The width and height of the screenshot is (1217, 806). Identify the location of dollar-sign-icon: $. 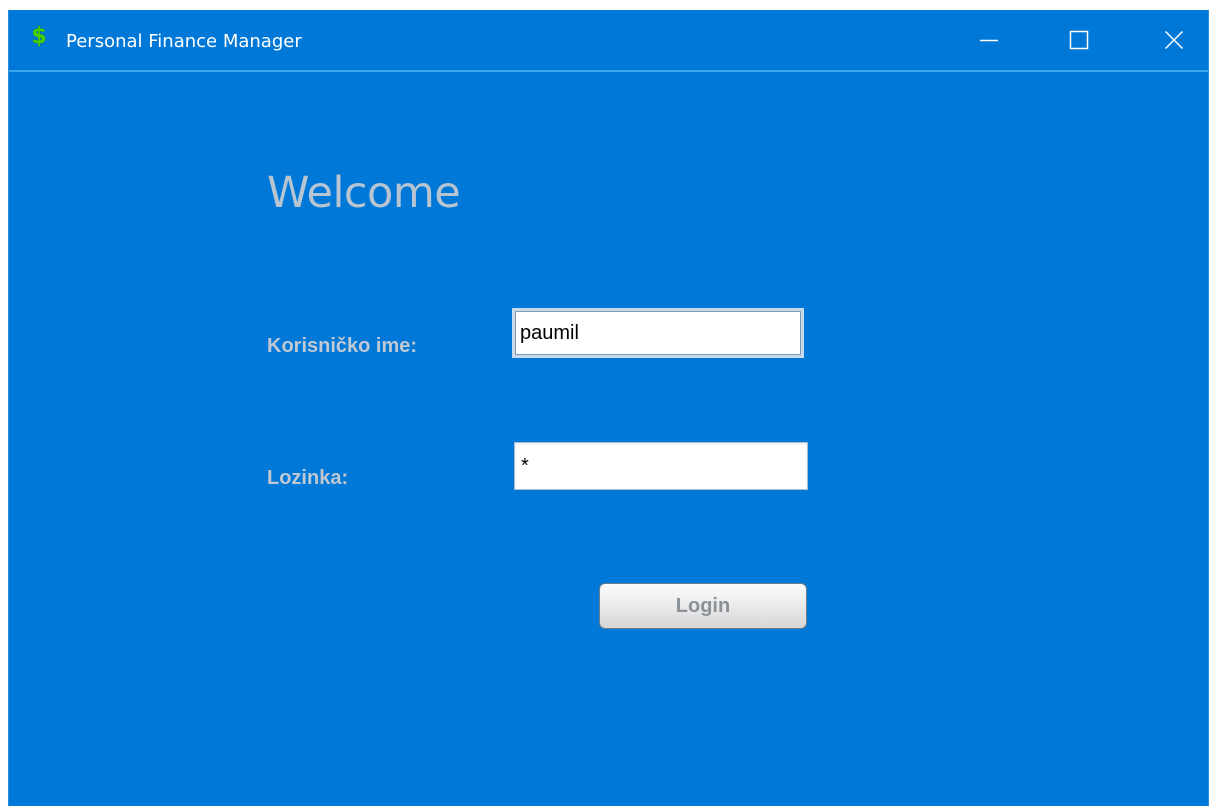
(39, 36).